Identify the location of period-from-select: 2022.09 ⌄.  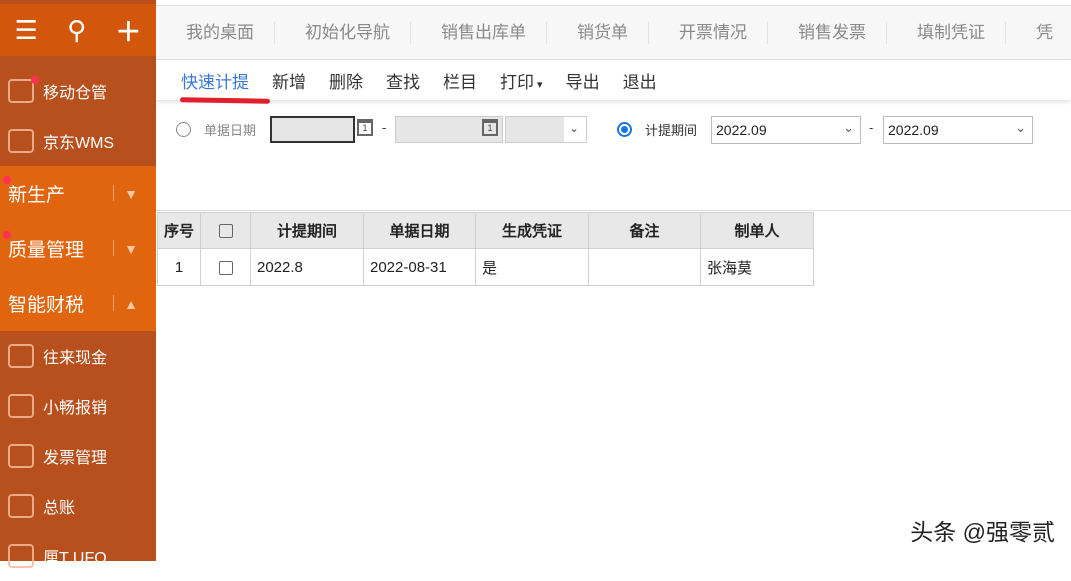
(786, 130).